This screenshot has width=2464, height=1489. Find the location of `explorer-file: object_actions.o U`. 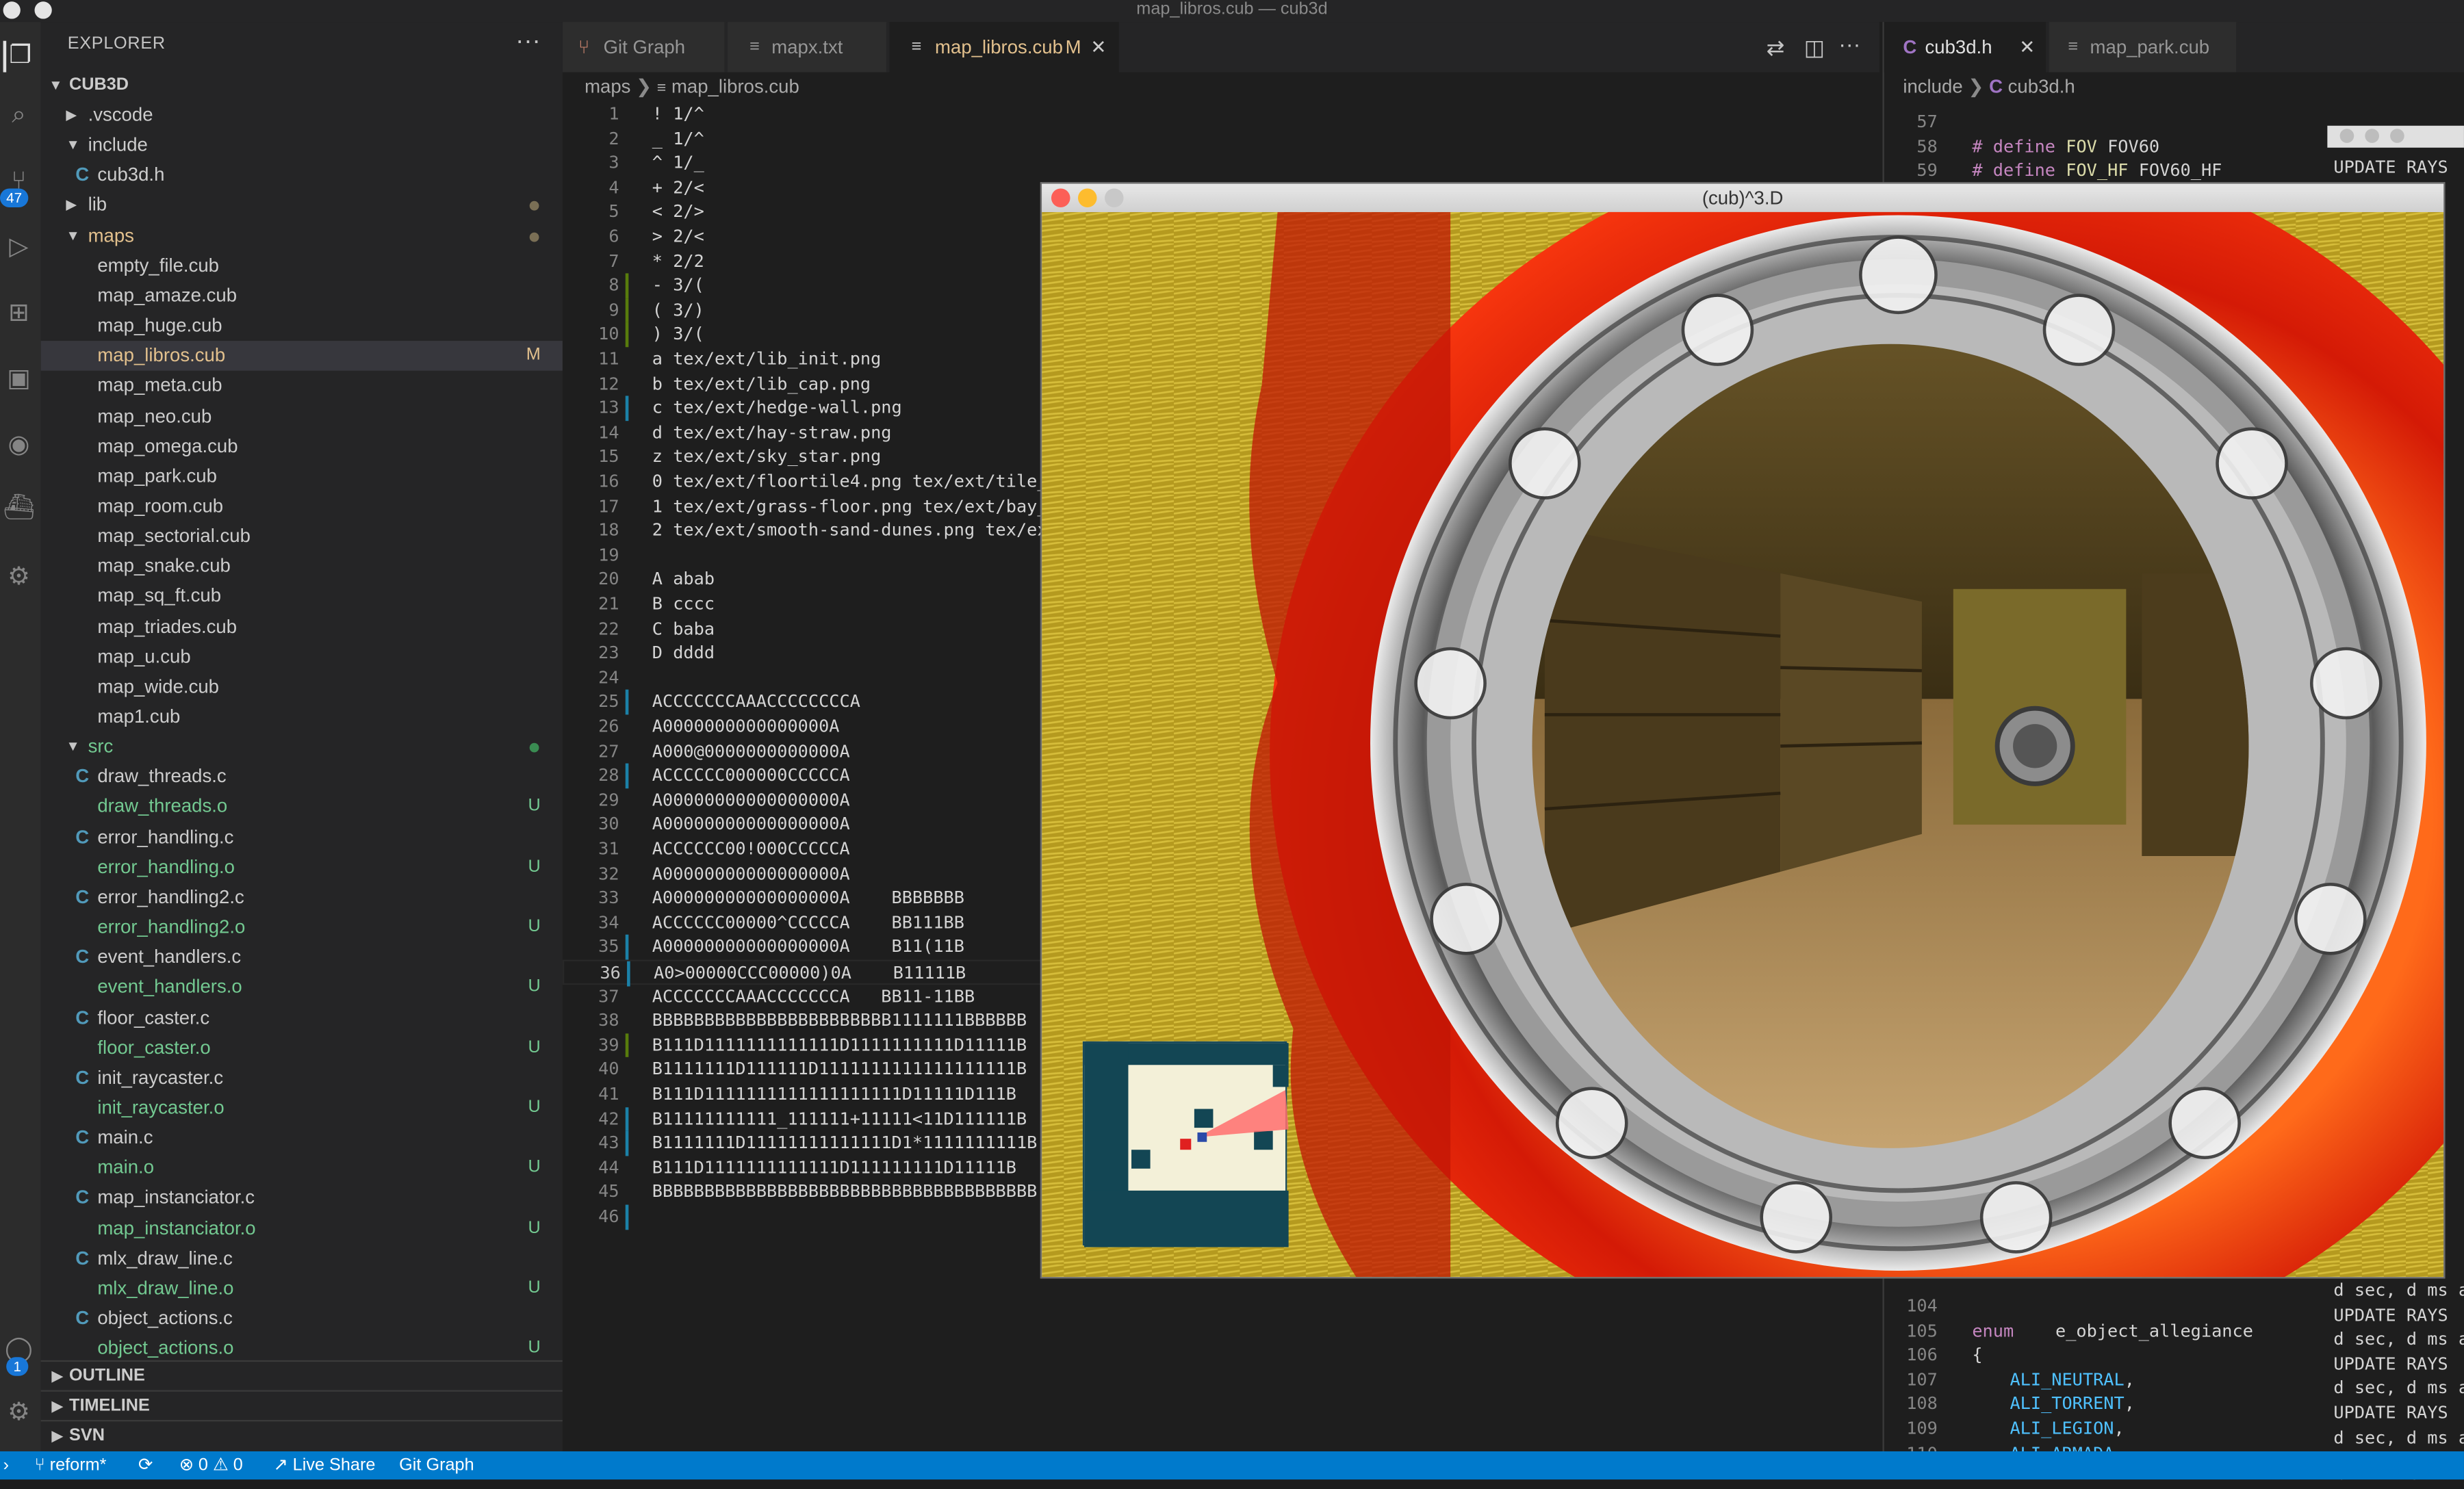

explorer-file: object_actions.o U is located at coordinates (302, 1349).